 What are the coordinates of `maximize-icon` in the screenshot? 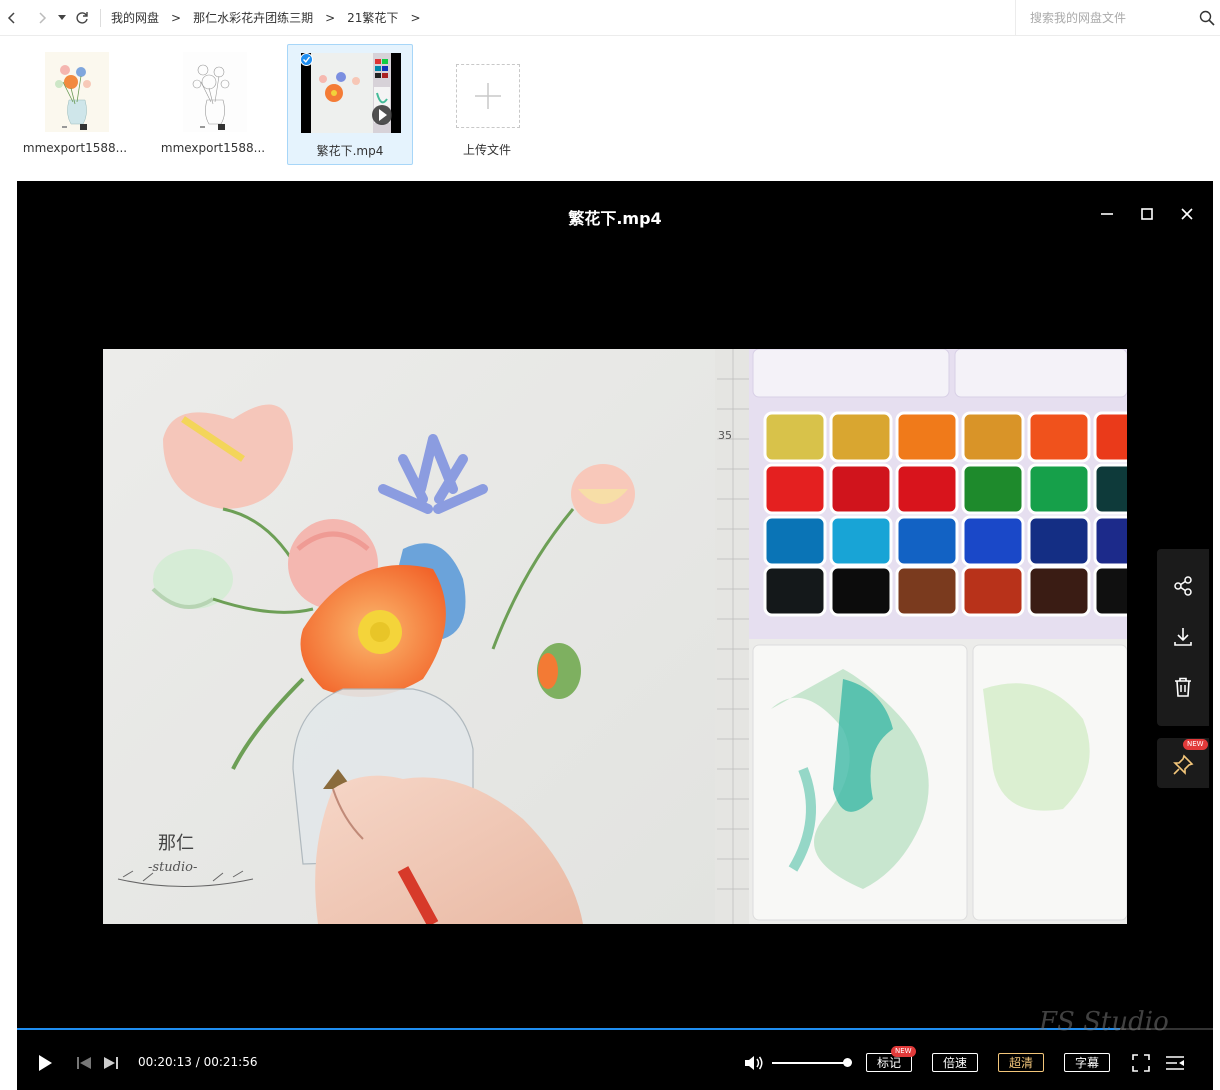 It's located at (1147, 214).